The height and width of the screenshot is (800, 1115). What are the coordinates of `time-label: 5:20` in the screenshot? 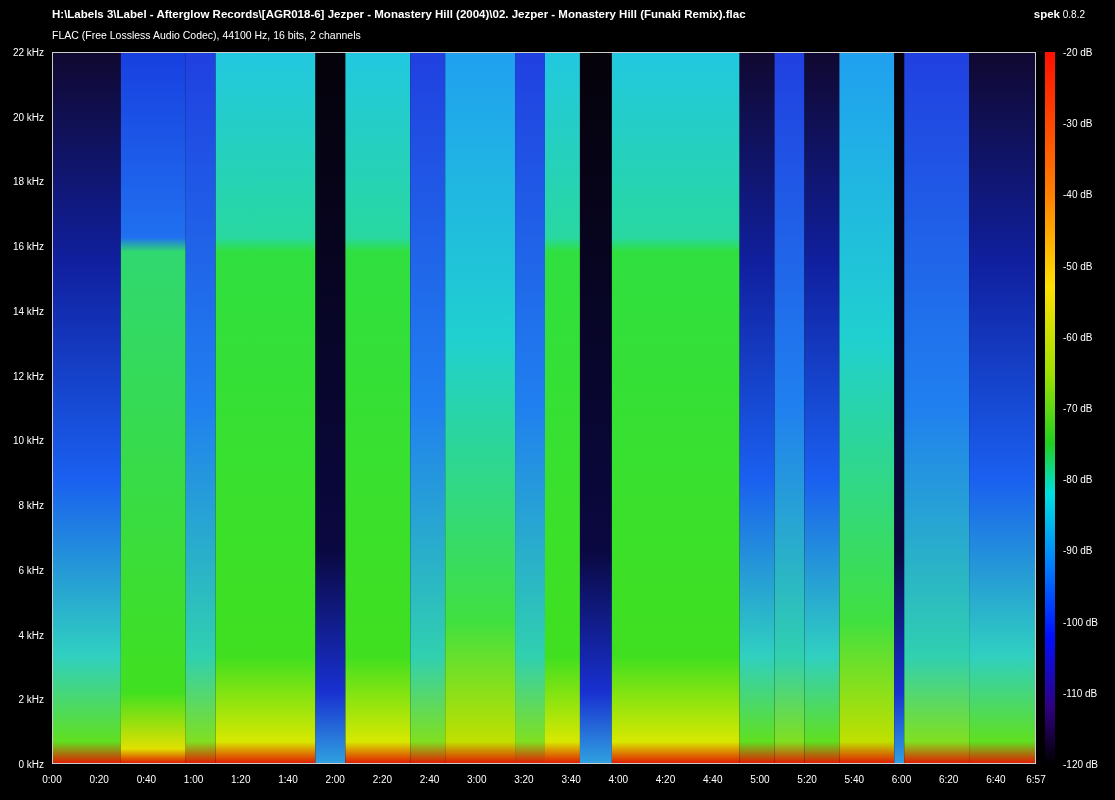 It's located at (807, 779).